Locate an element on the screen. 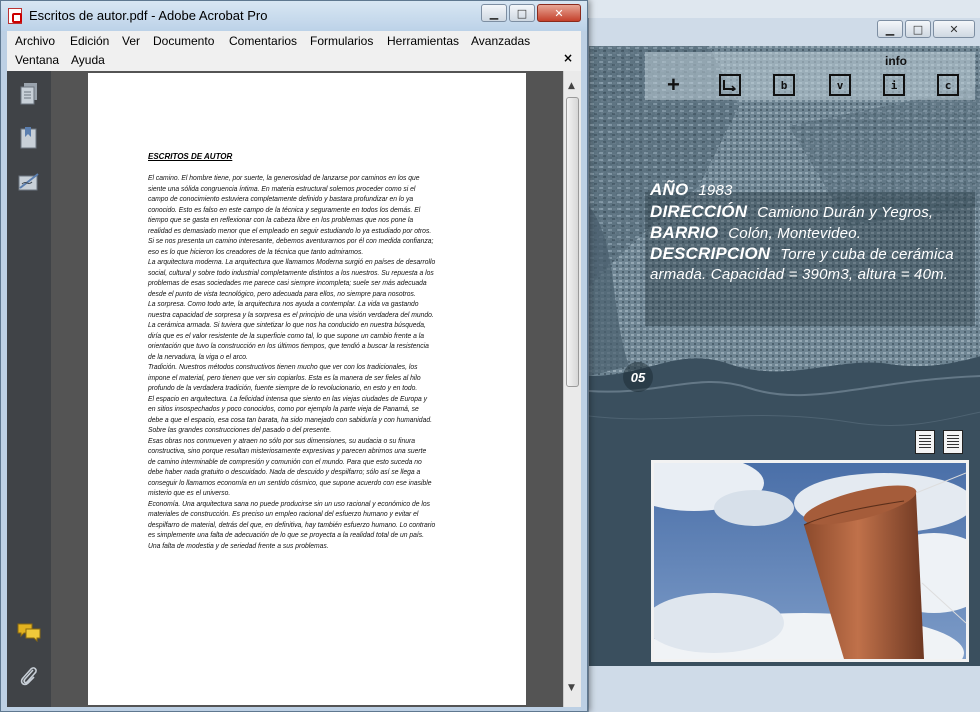 Image resolution: width=980 pixels, height=712 pixels. export-icon is located at coordinates (730, 85).